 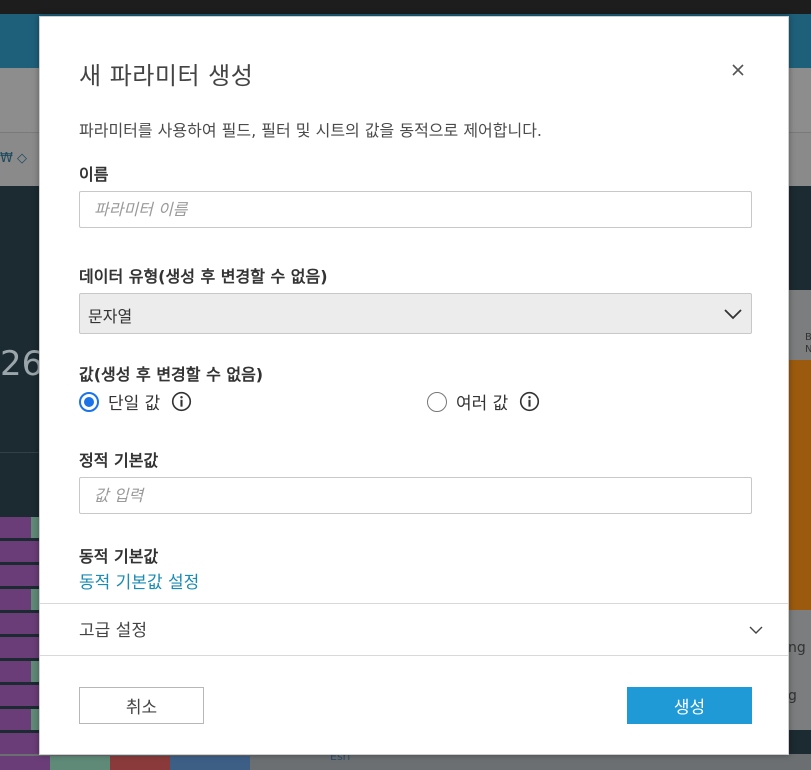 I want to click on radio-single-label: 단일 값, so click(x=134, y=404).